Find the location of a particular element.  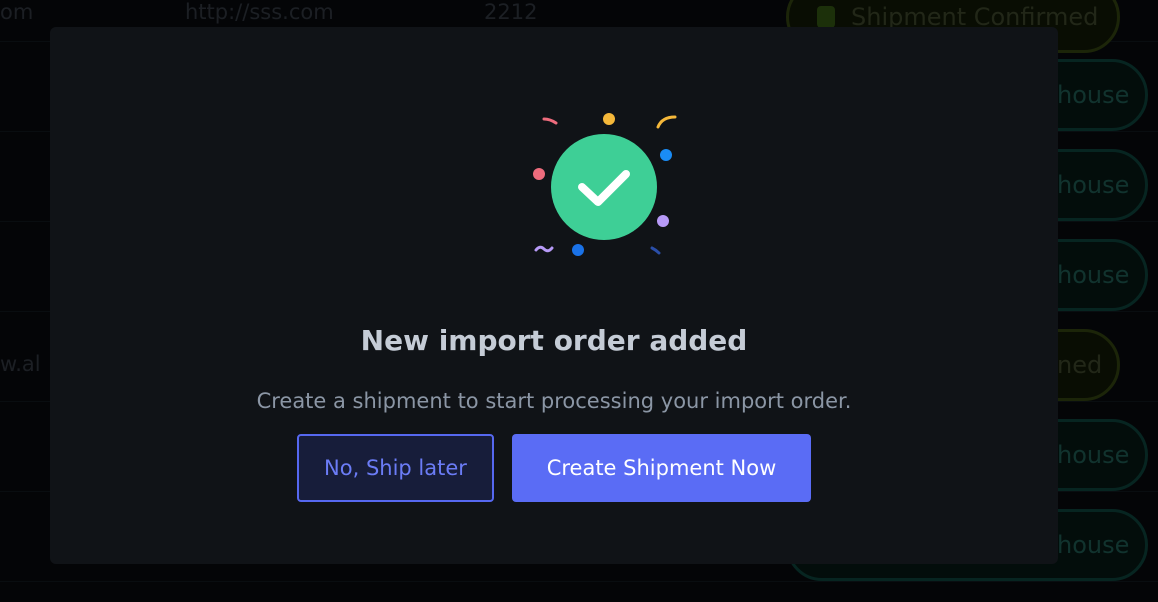

ship-later-button: No, Ship later is located at coordinates (395, 468).